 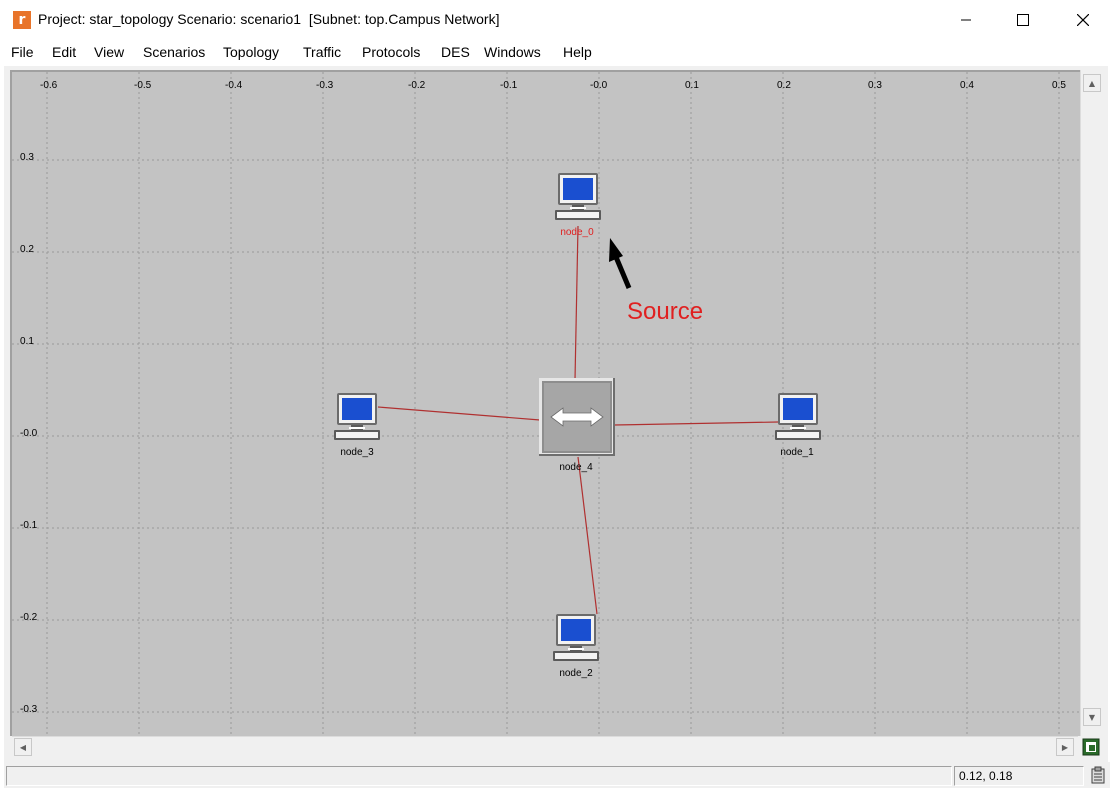 I want to click on maximize-icon, so click(x=1023, y=20).